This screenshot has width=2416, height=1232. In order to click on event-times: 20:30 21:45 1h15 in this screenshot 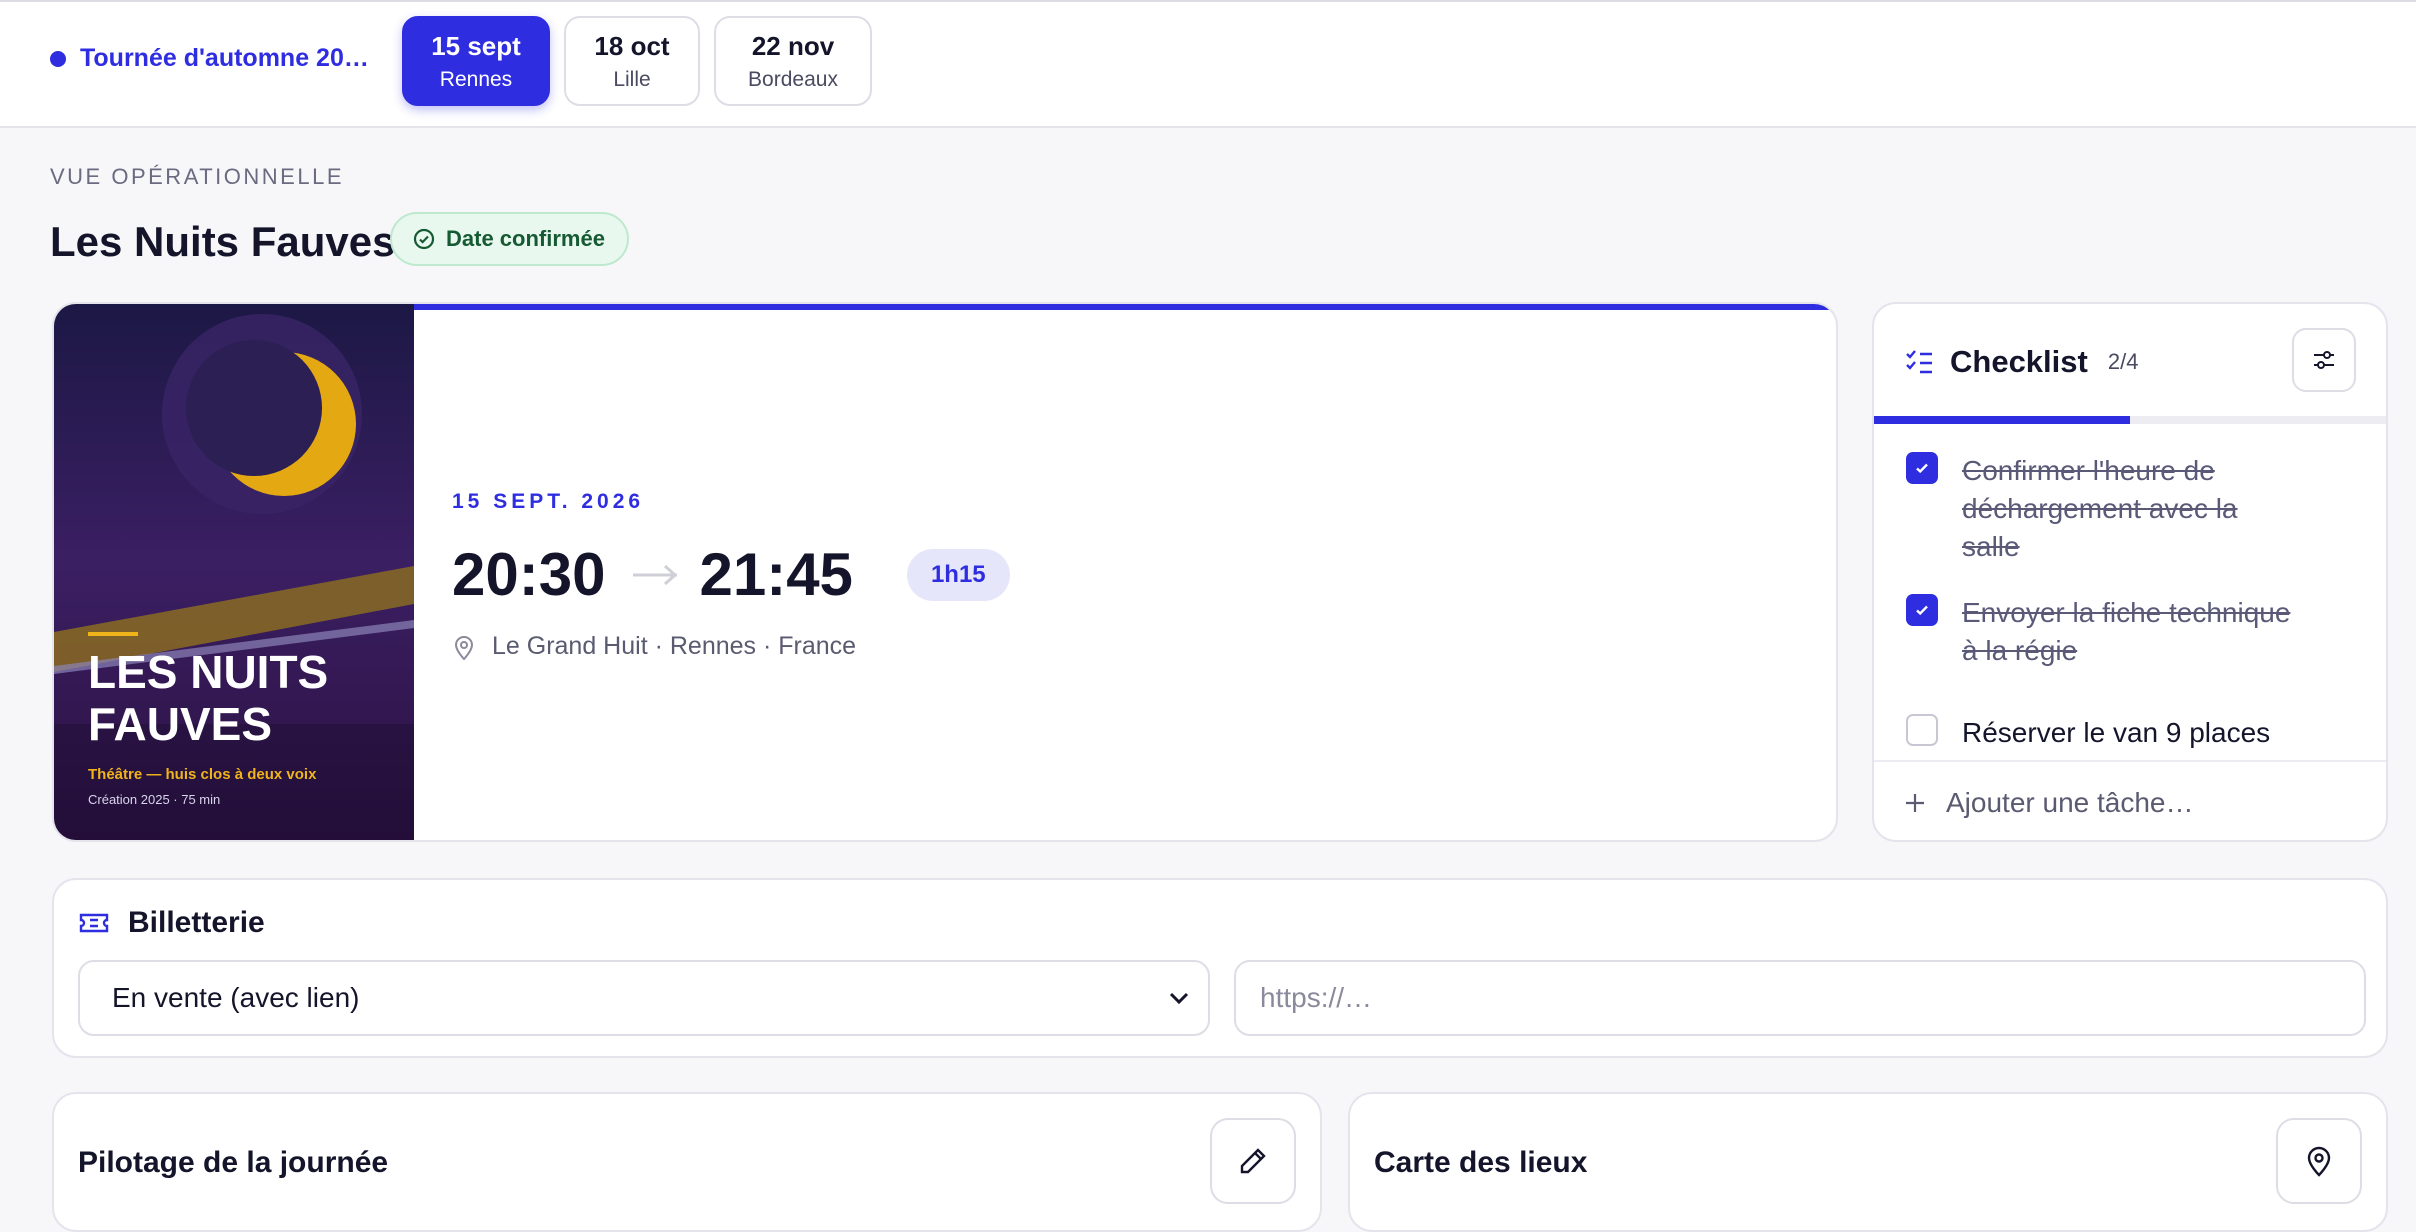, I will do `click(731, 574)`.